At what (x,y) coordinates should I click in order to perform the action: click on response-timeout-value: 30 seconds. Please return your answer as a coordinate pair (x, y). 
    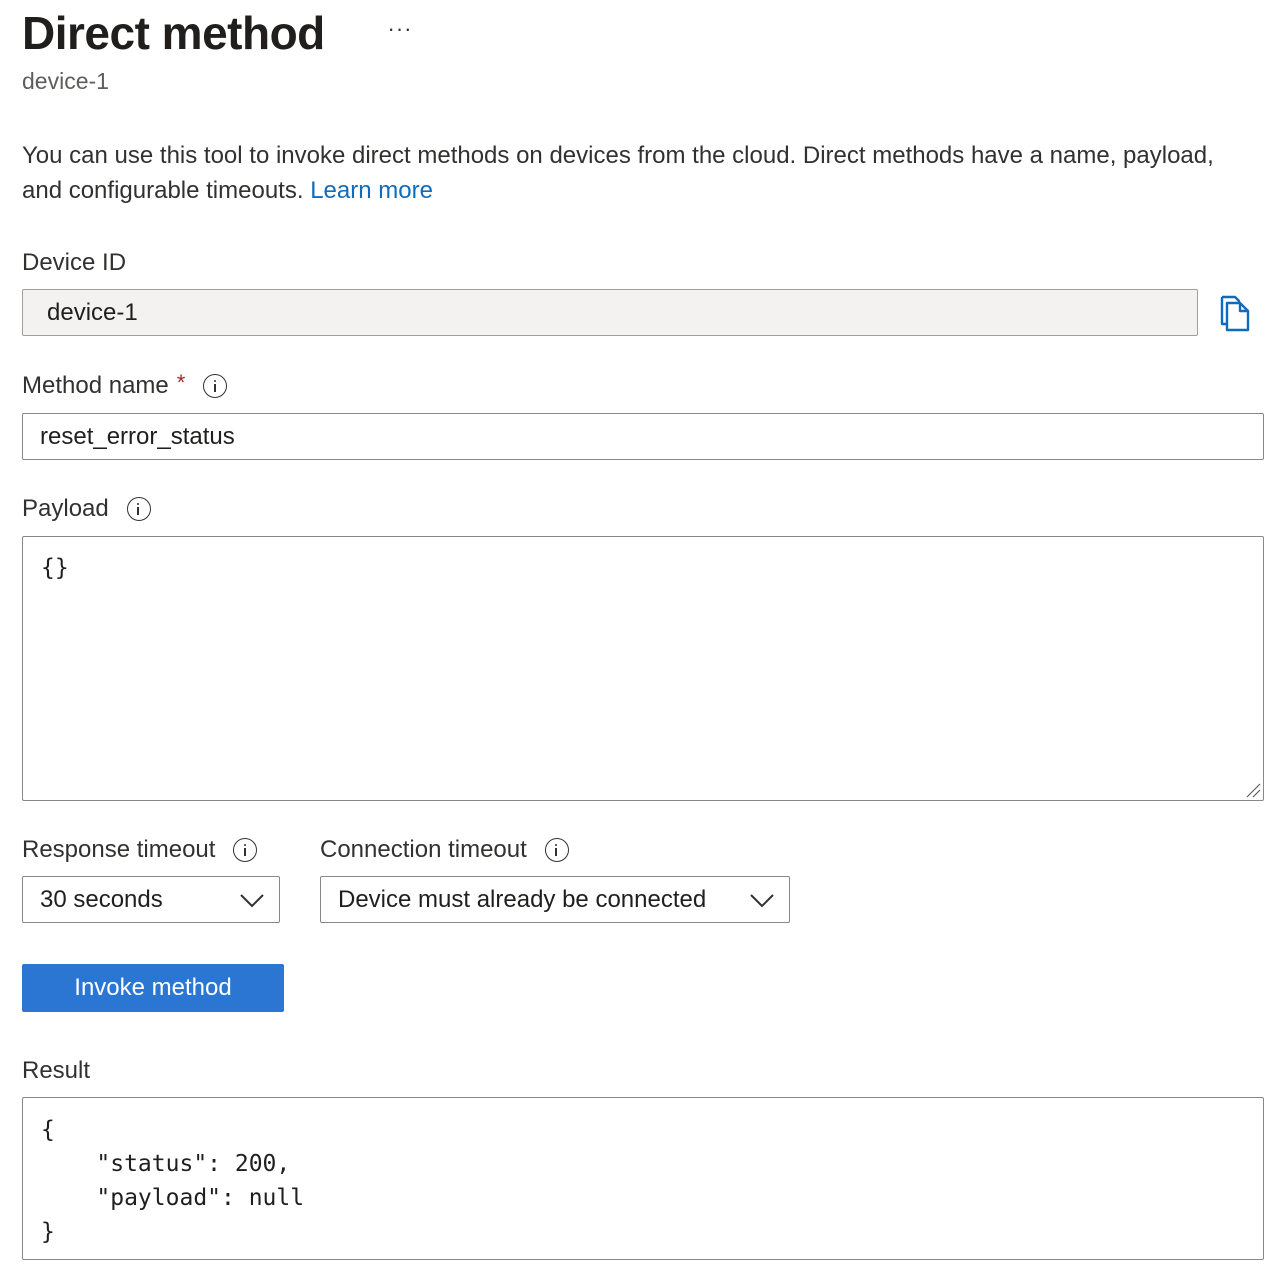
    Looking at the image, I should click on (101, 899).